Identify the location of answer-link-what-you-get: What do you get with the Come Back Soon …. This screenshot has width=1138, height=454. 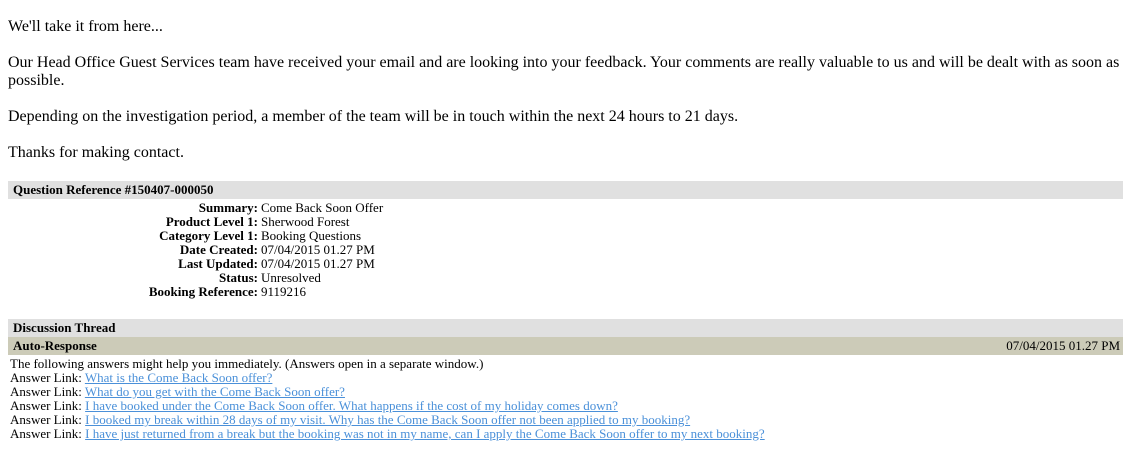
(215, 391).